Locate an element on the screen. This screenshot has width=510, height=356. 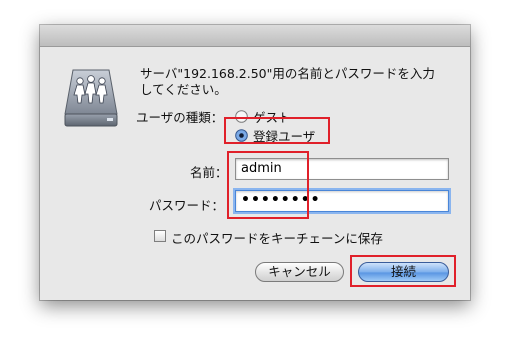
save-password-label: このパスワードをキーチェーンに保存 is located at coordinates (277, 237).